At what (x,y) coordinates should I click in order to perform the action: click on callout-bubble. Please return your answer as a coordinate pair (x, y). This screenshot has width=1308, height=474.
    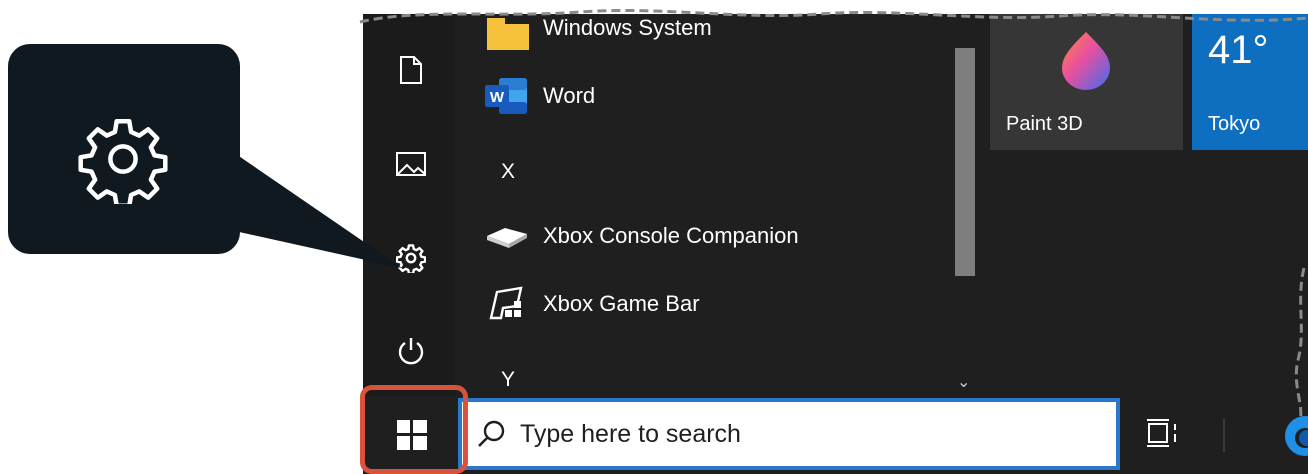
    Looking at the image, I should click on (124, 149).